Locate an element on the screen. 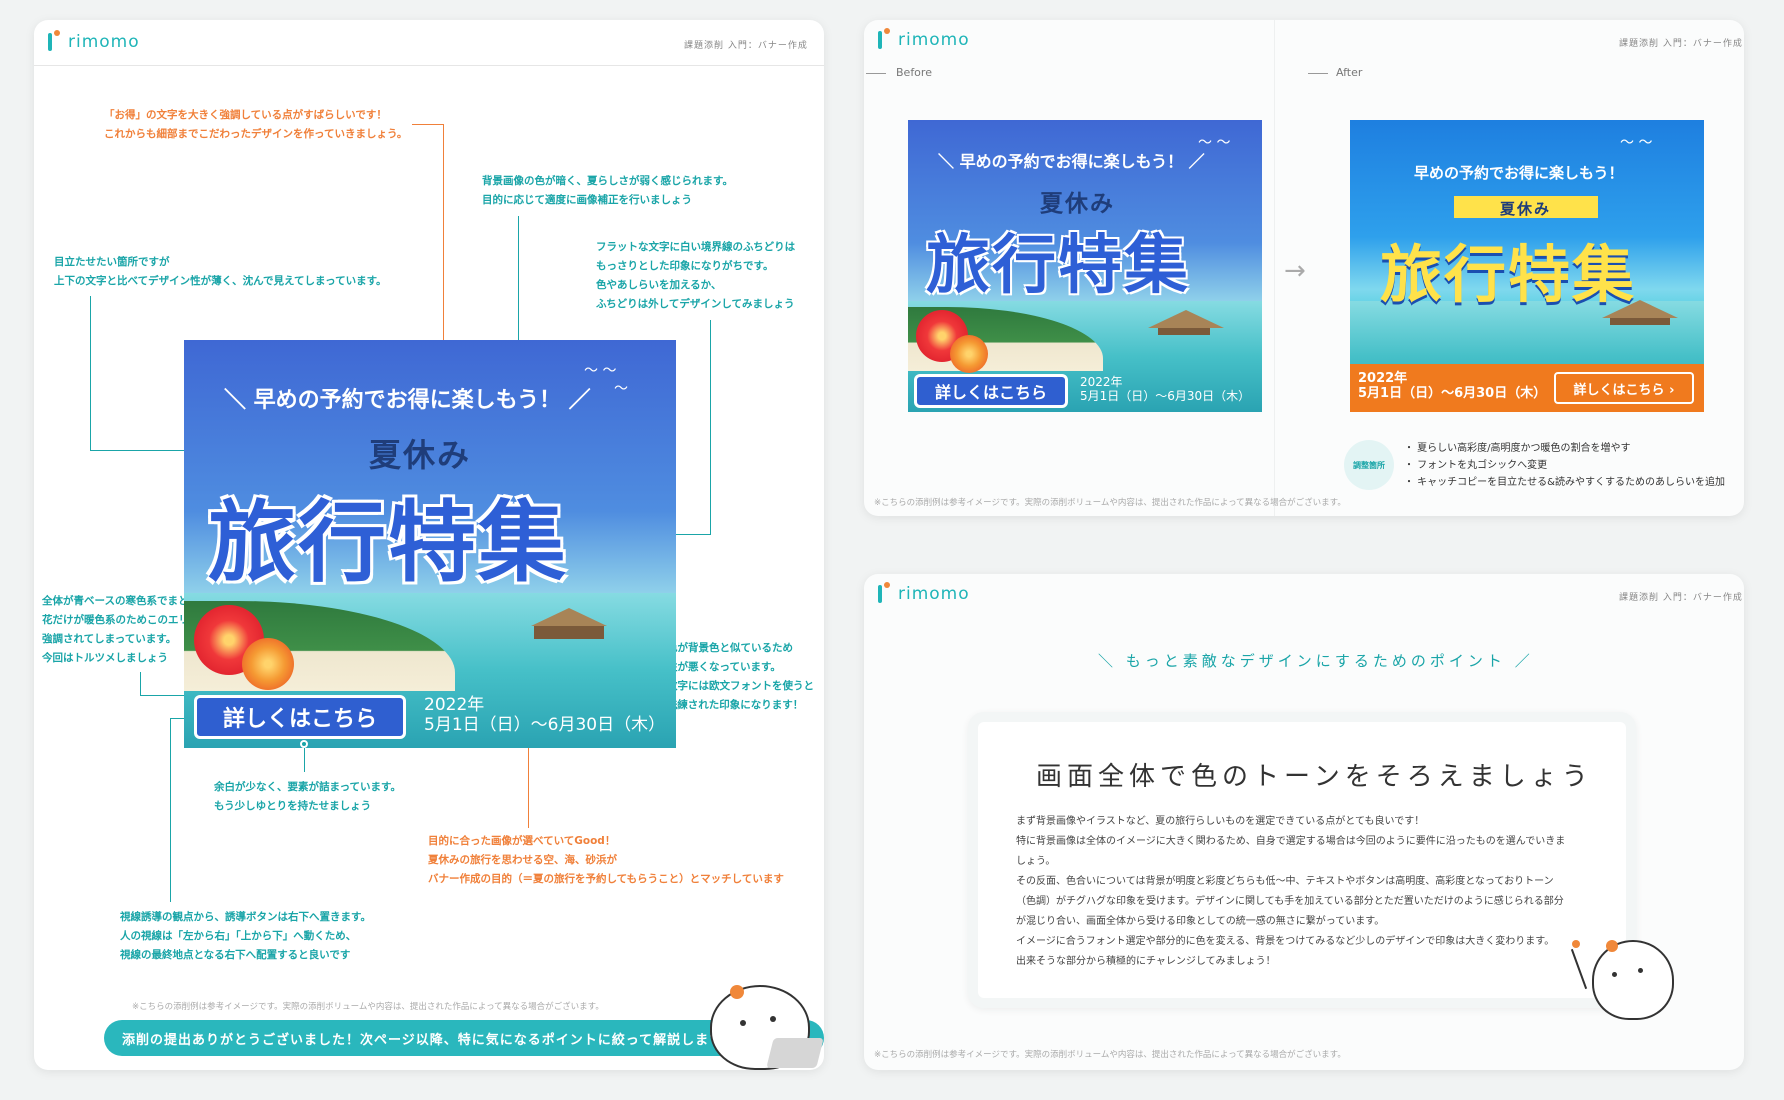  after-detail-button: 詳しくはこちら › is located at coordinates (1624, 388).